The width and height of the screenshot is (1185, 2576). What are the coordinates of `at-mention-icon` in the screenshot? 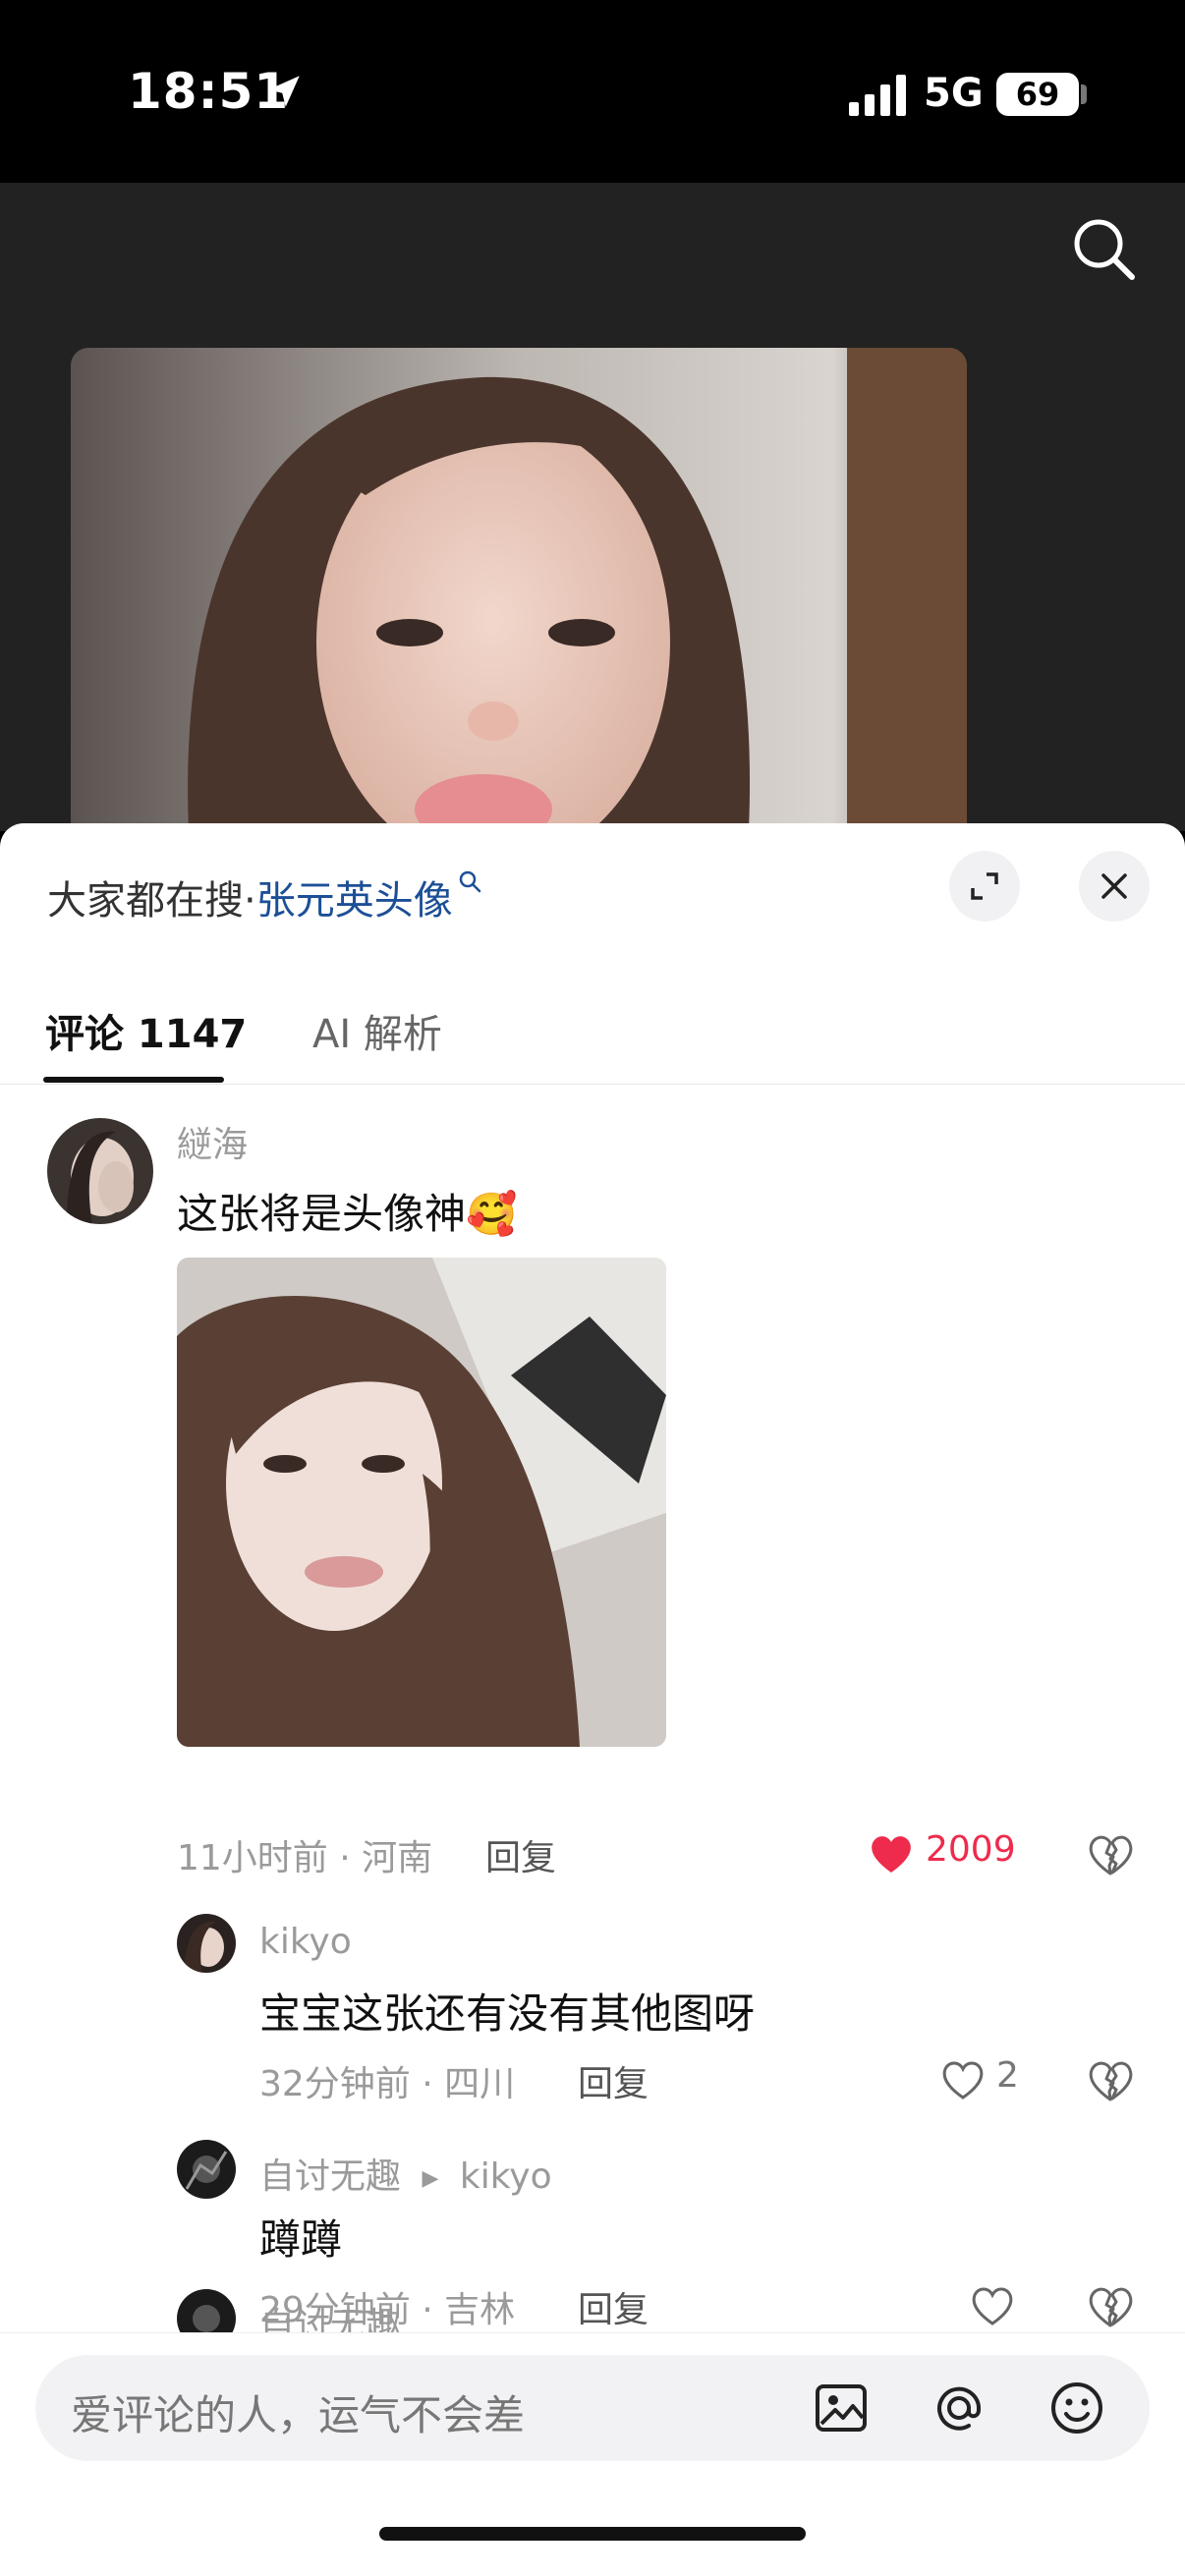 It's located at (959, 2408).